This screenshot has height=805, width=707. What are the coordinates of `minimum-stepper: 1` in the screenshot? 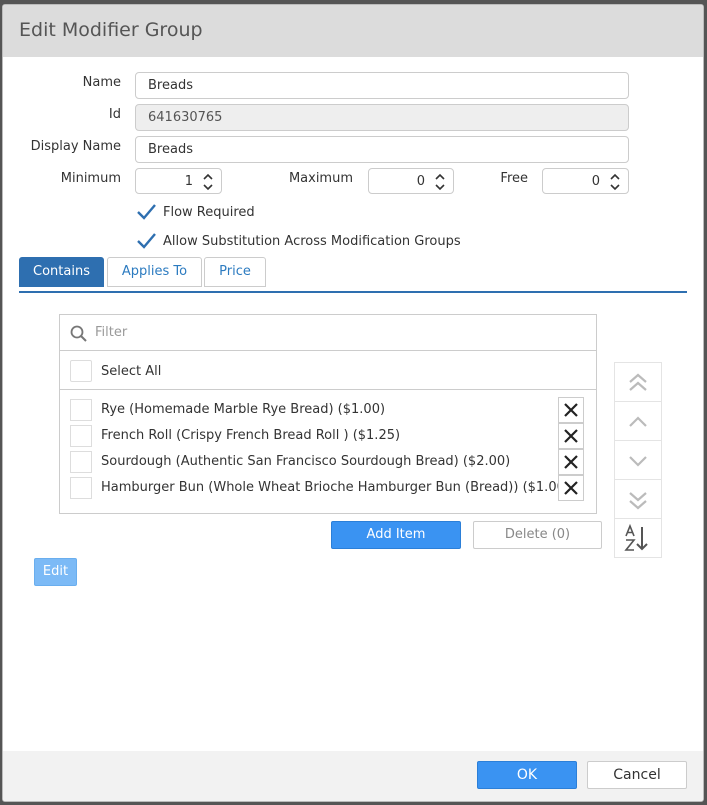 It's located at (178, 181).